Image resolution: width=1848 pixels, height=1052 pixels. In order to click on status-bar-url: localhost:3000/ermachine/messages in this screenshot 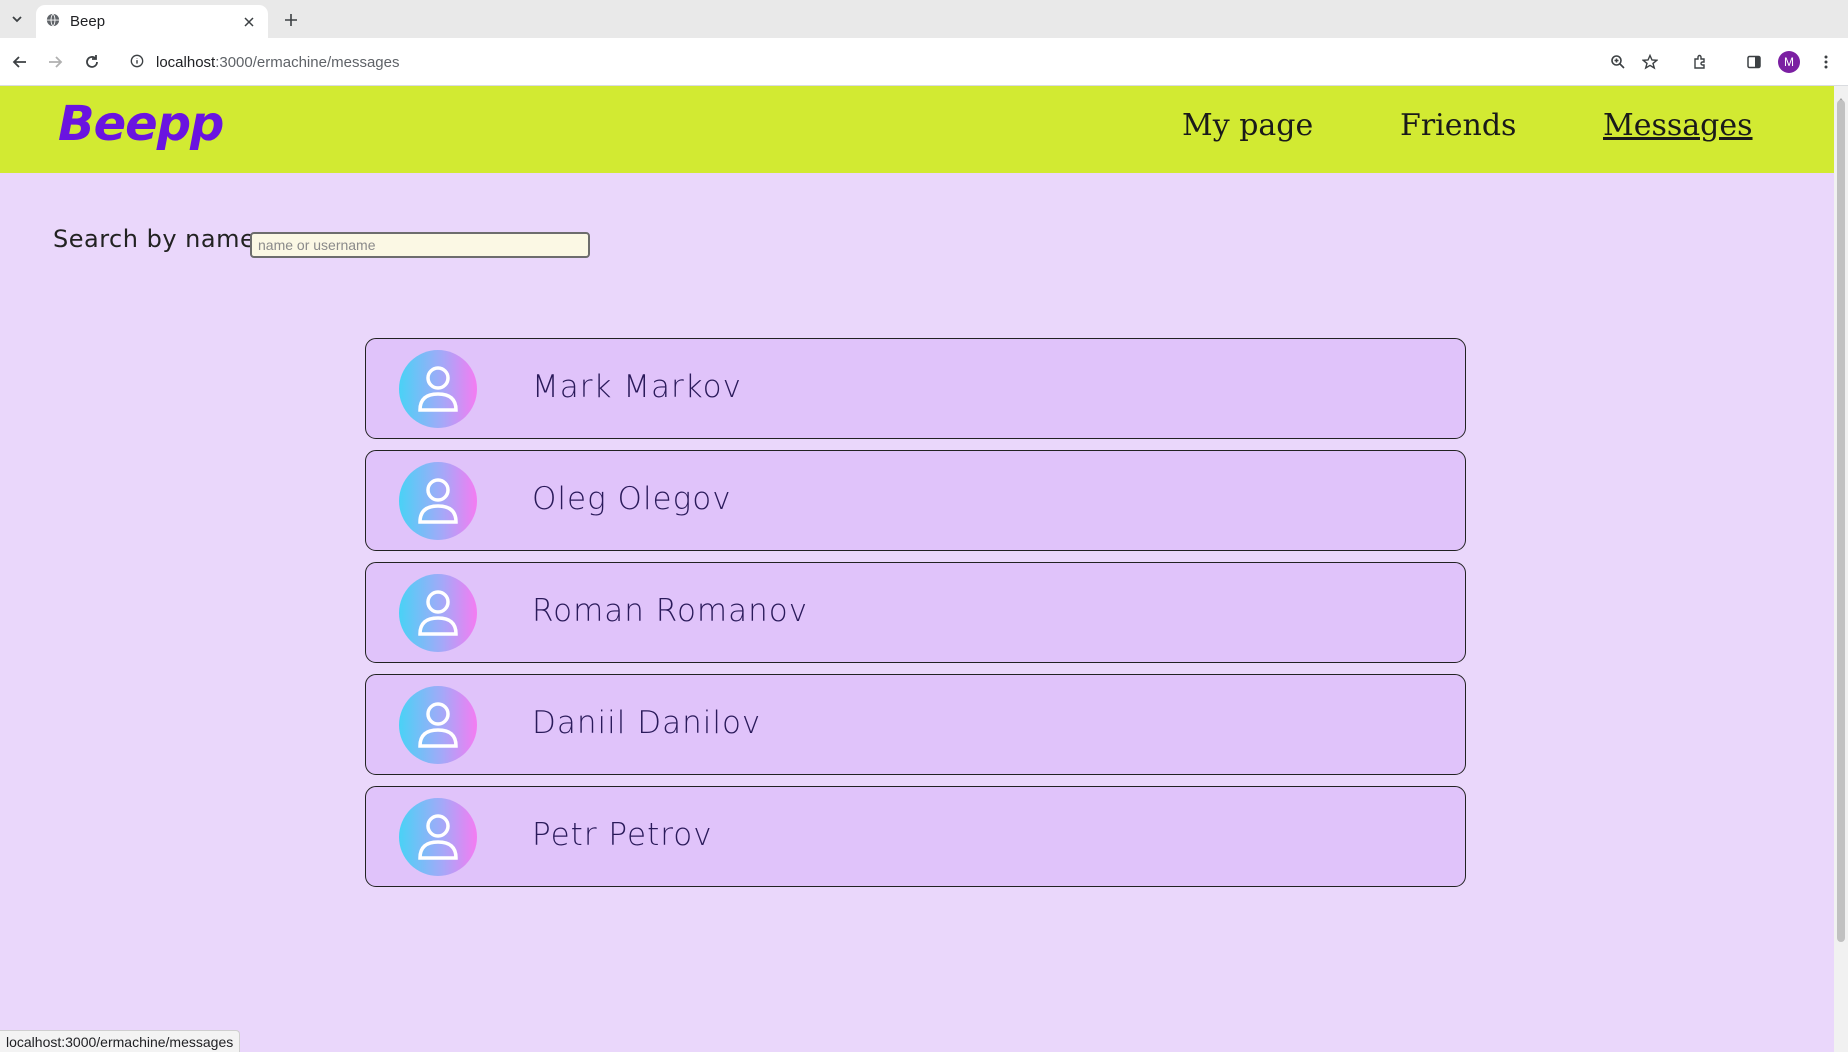, I will do `click(120, 1041)`.